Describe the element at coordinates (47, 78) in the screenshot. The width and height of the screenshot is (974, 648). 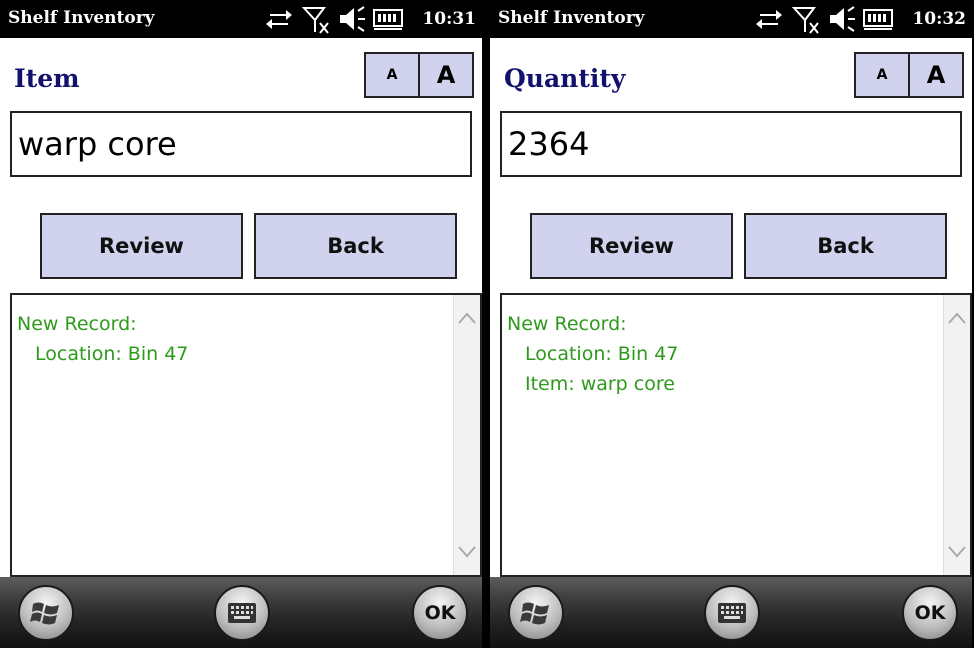
I see `field-label: Item` at that location.